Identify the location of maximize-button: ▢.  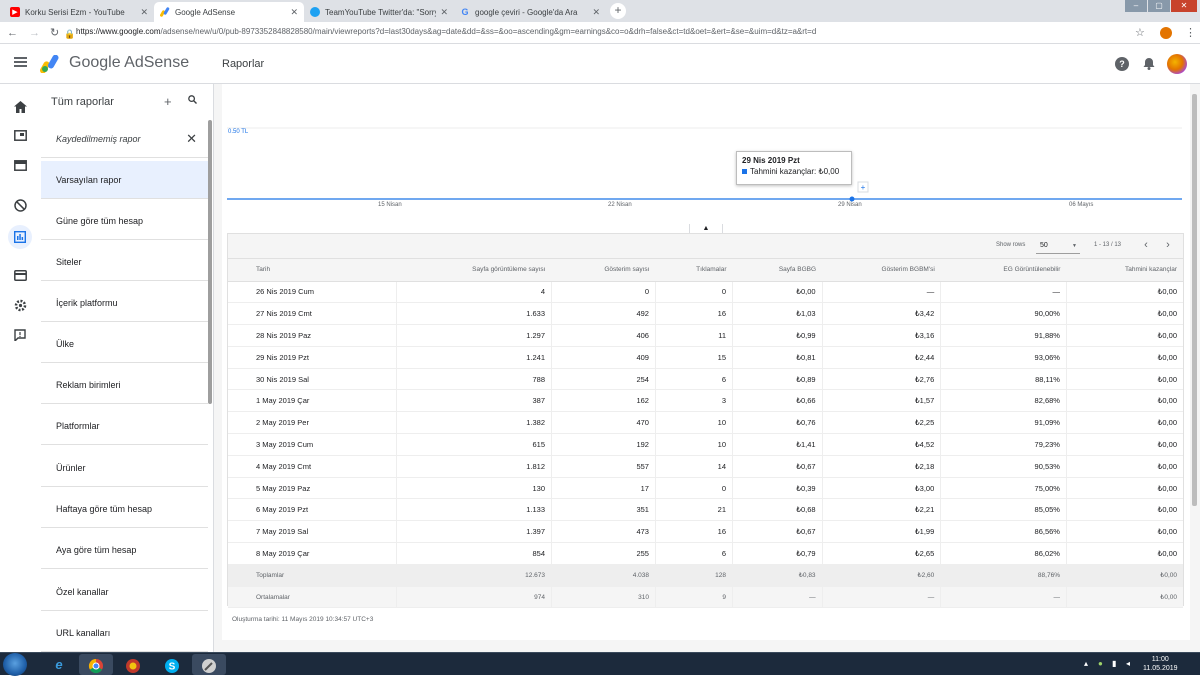
(1159, 6).